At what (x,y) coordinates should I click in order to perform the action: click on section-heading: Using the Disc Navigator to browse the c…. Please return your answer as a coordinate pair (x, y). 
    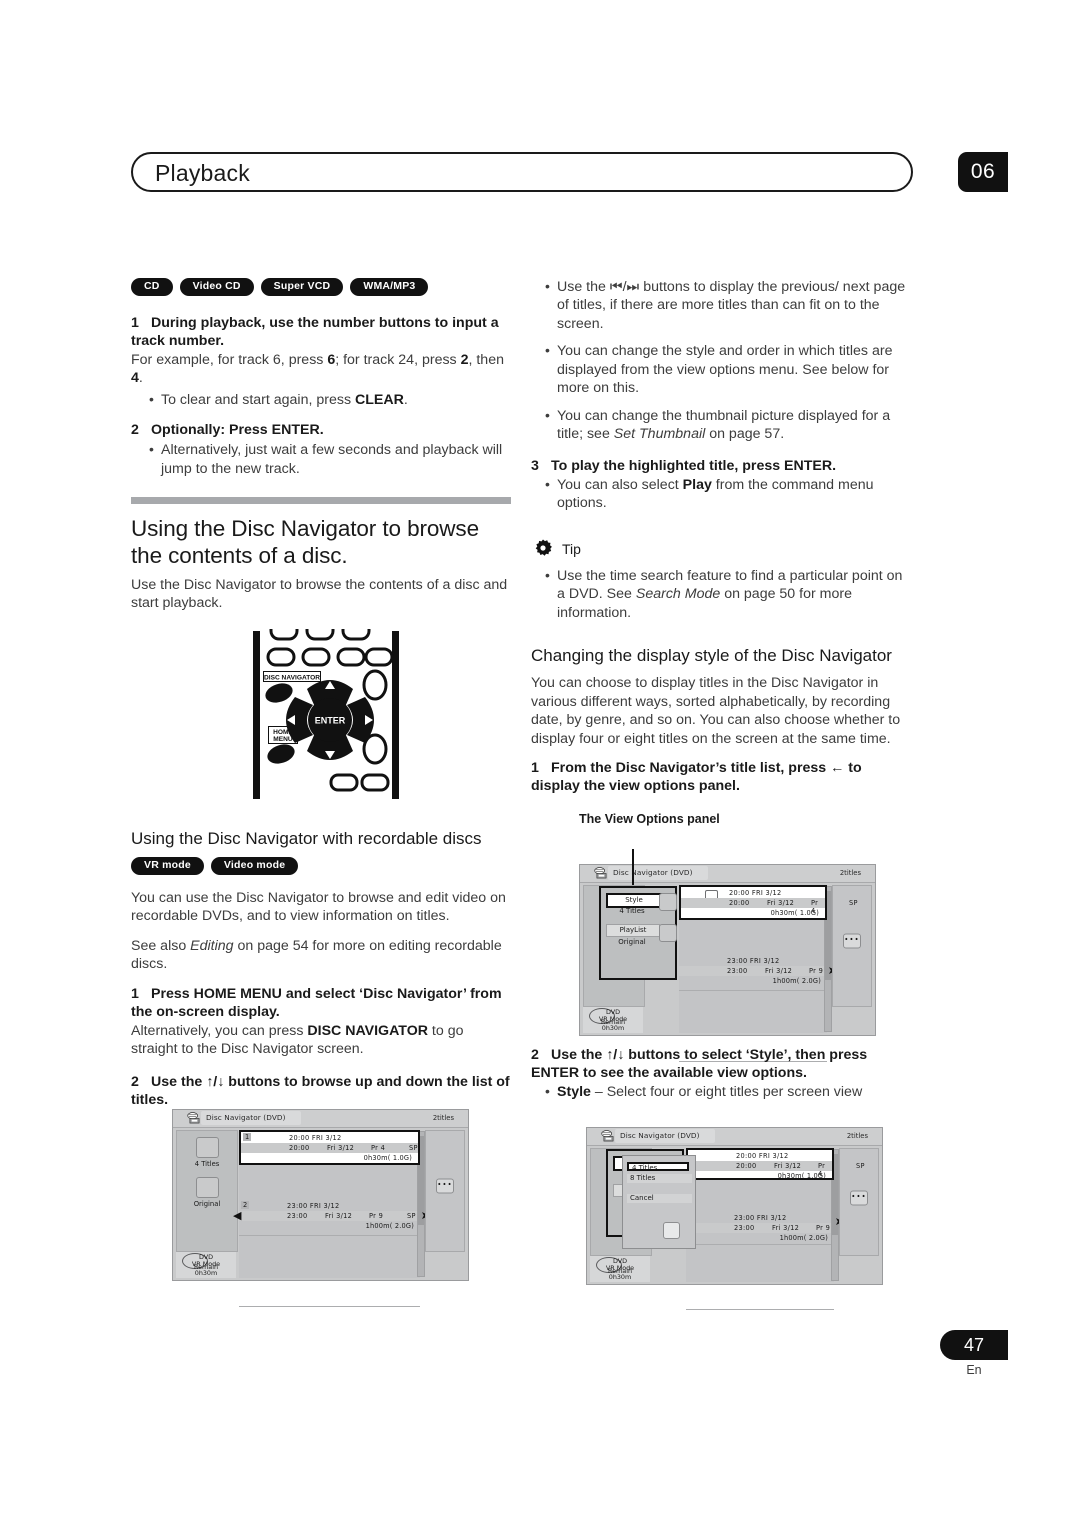
    Looking at the image, I should click on (305, 542).